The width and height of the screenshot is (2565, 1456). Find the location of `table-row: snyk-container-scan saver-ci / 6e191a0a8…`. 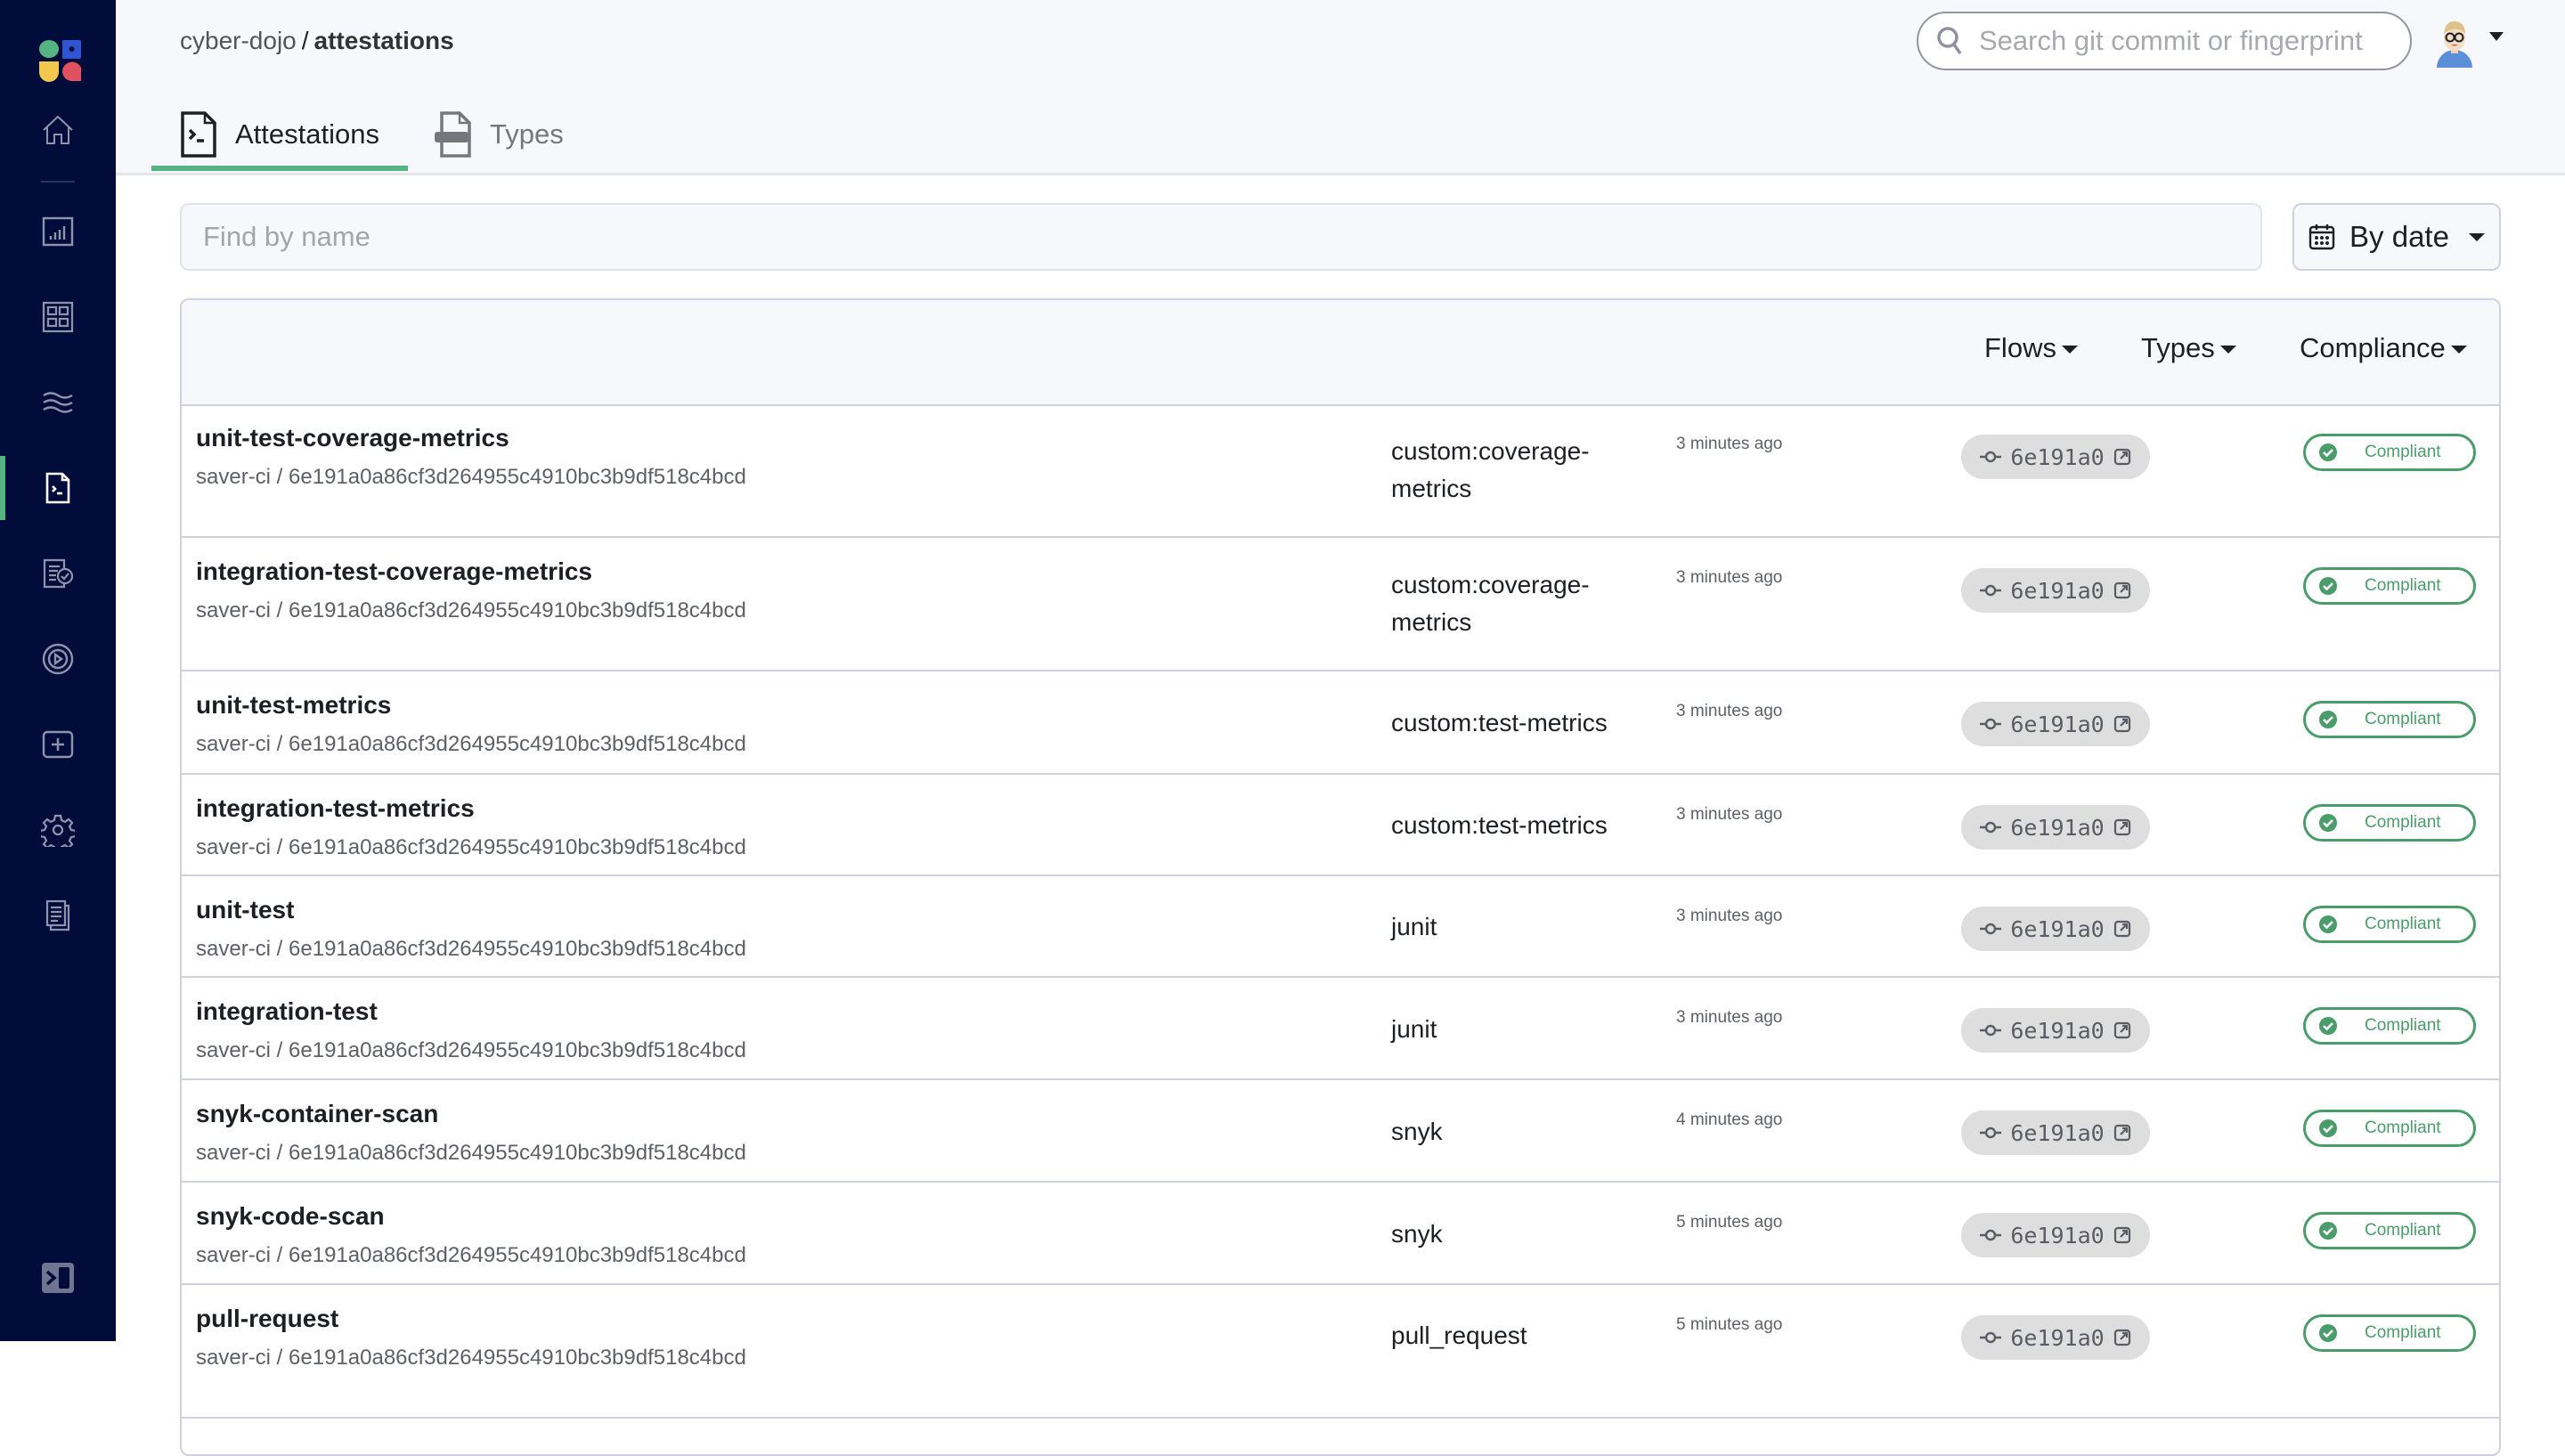

table-row: snyk-container-scan saver-ci / 6e191a0a8… is located at coordinates (1340, 1131).